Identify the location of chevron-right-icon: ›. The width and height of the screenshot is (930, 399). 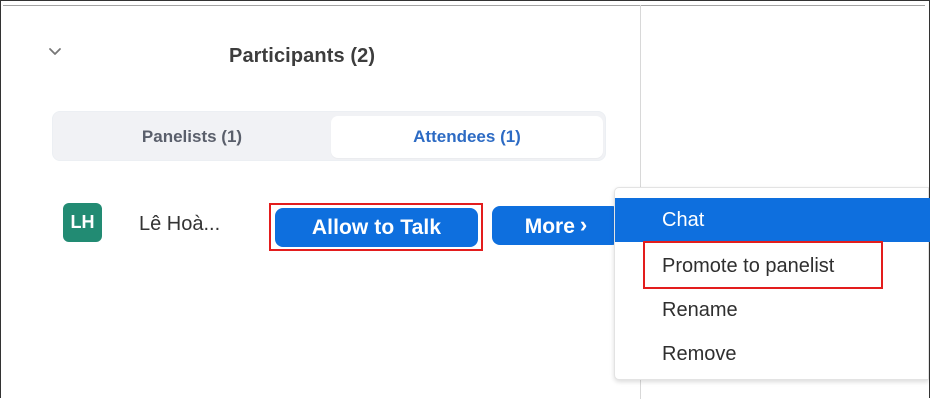
(583, 224).